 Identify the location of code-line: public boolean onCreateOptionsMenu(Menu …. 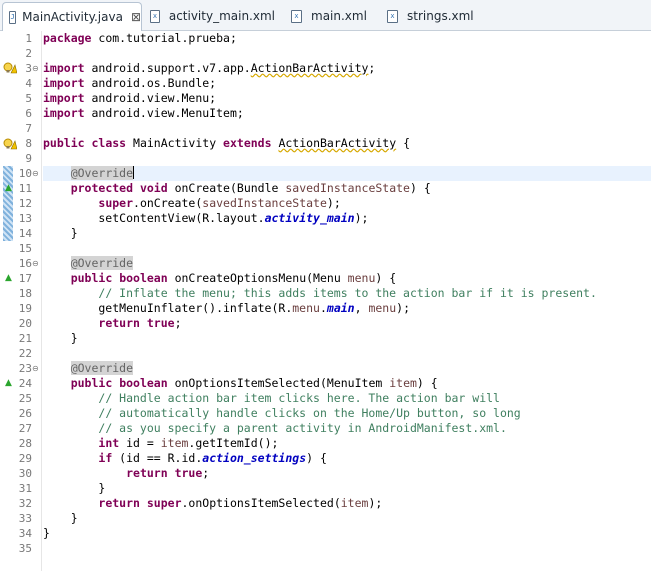
(347, 278).